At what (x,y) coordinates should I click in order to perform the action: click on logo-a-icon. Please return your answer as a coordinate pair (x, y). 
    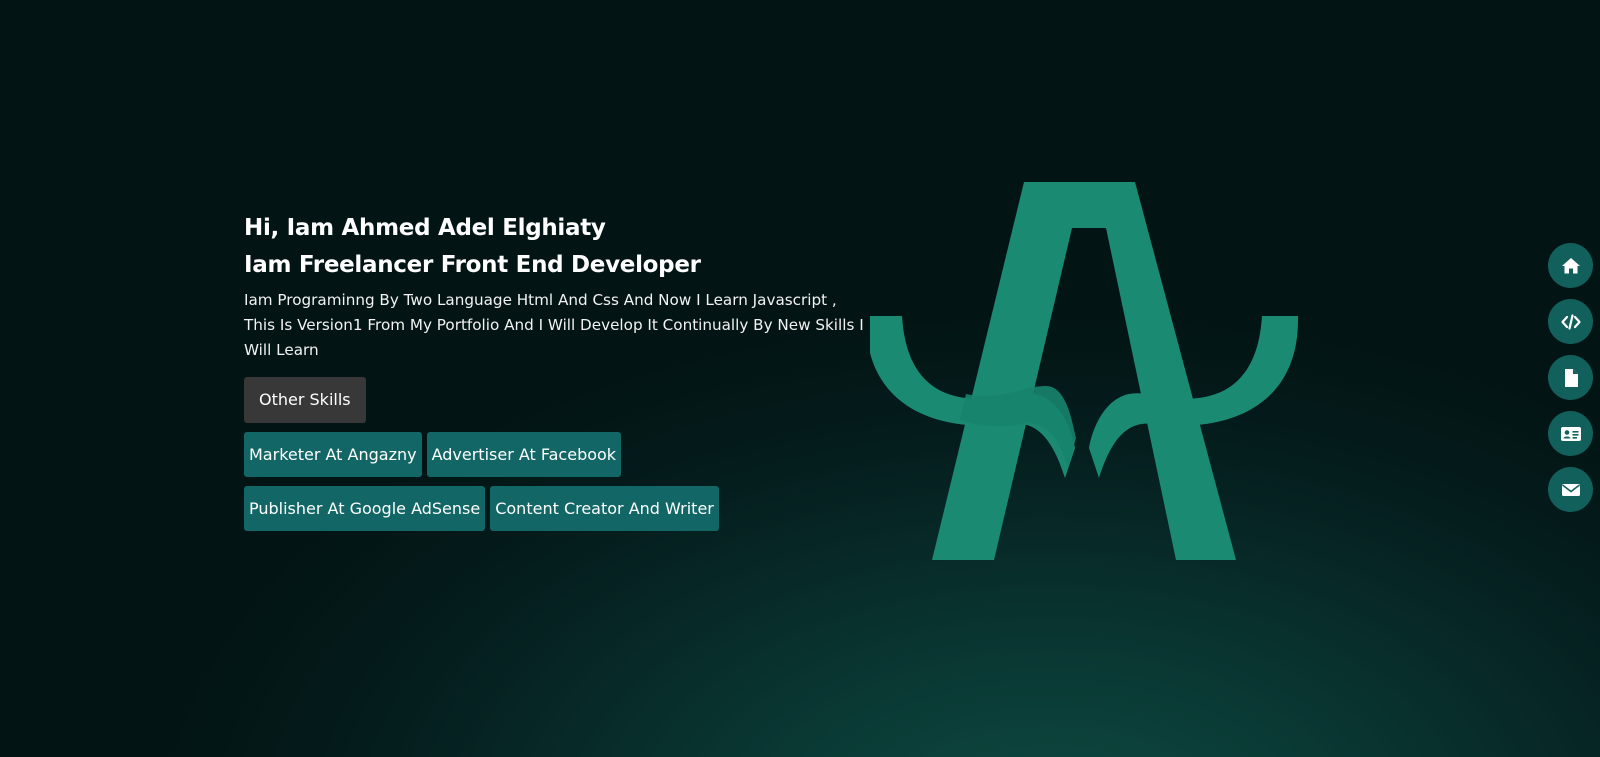
    Looking at the image, I should click on (1084, 371).